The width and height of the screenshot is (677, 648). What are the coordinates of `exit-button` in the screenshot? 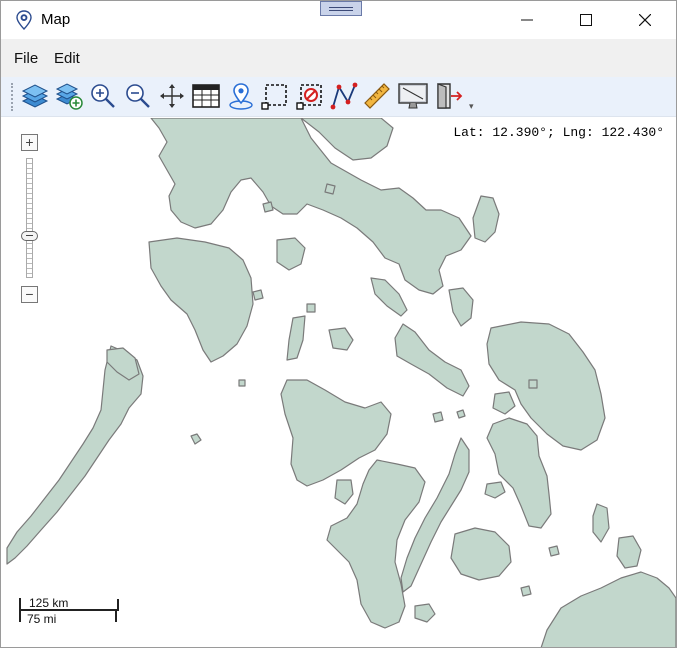 It's located at (449, 96).